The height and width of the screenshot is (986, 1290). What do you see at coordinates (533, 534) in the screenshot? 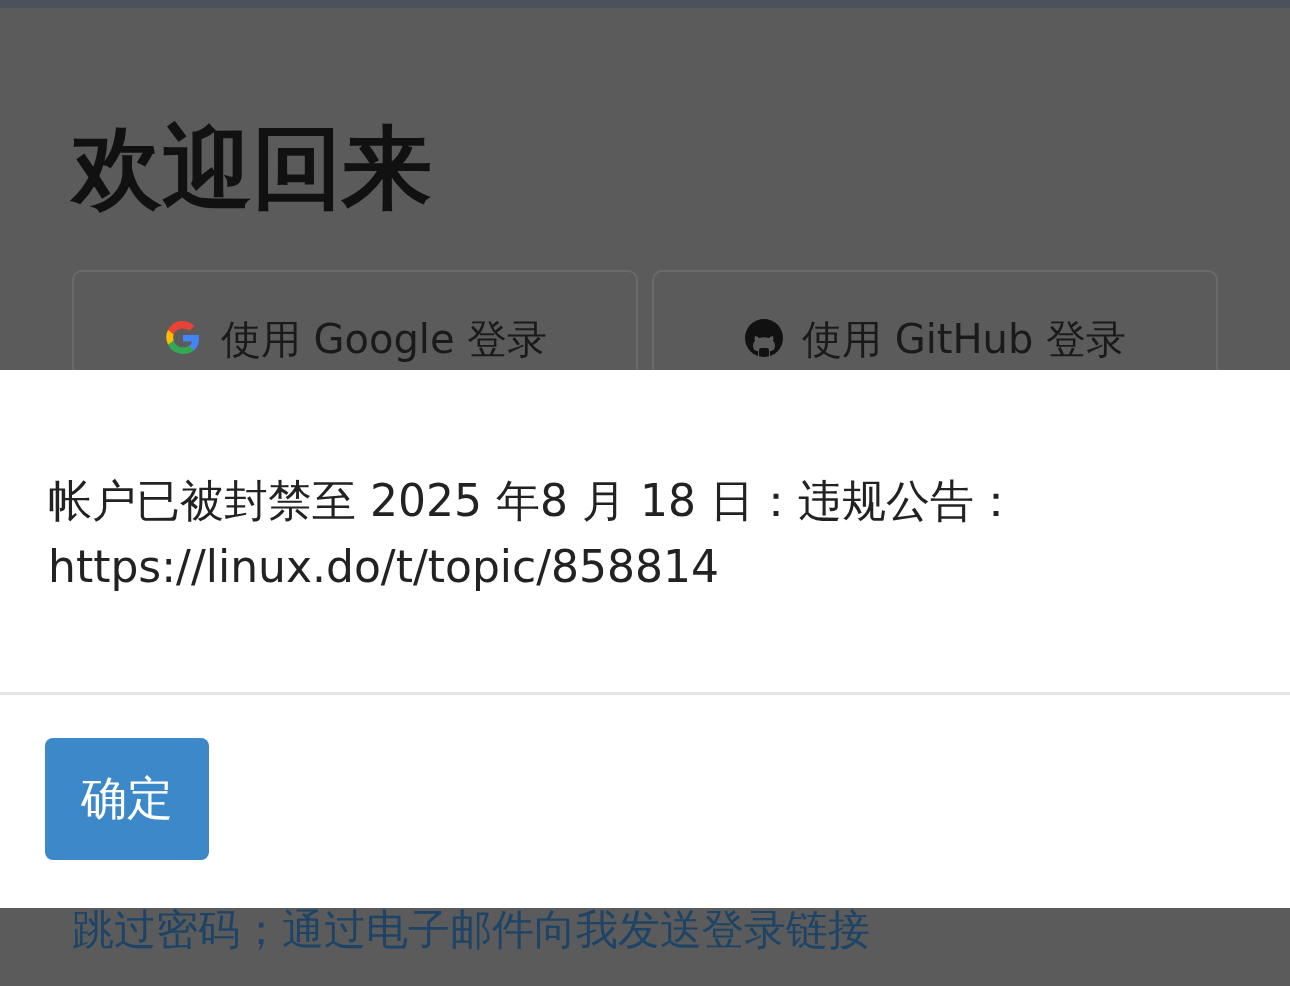
I see `dialog-message: 帐户已被封禁至 2025 年8 月 18 日：违规公告：https://linux.do/t/topic/858814` at bounding box center [533, 534].